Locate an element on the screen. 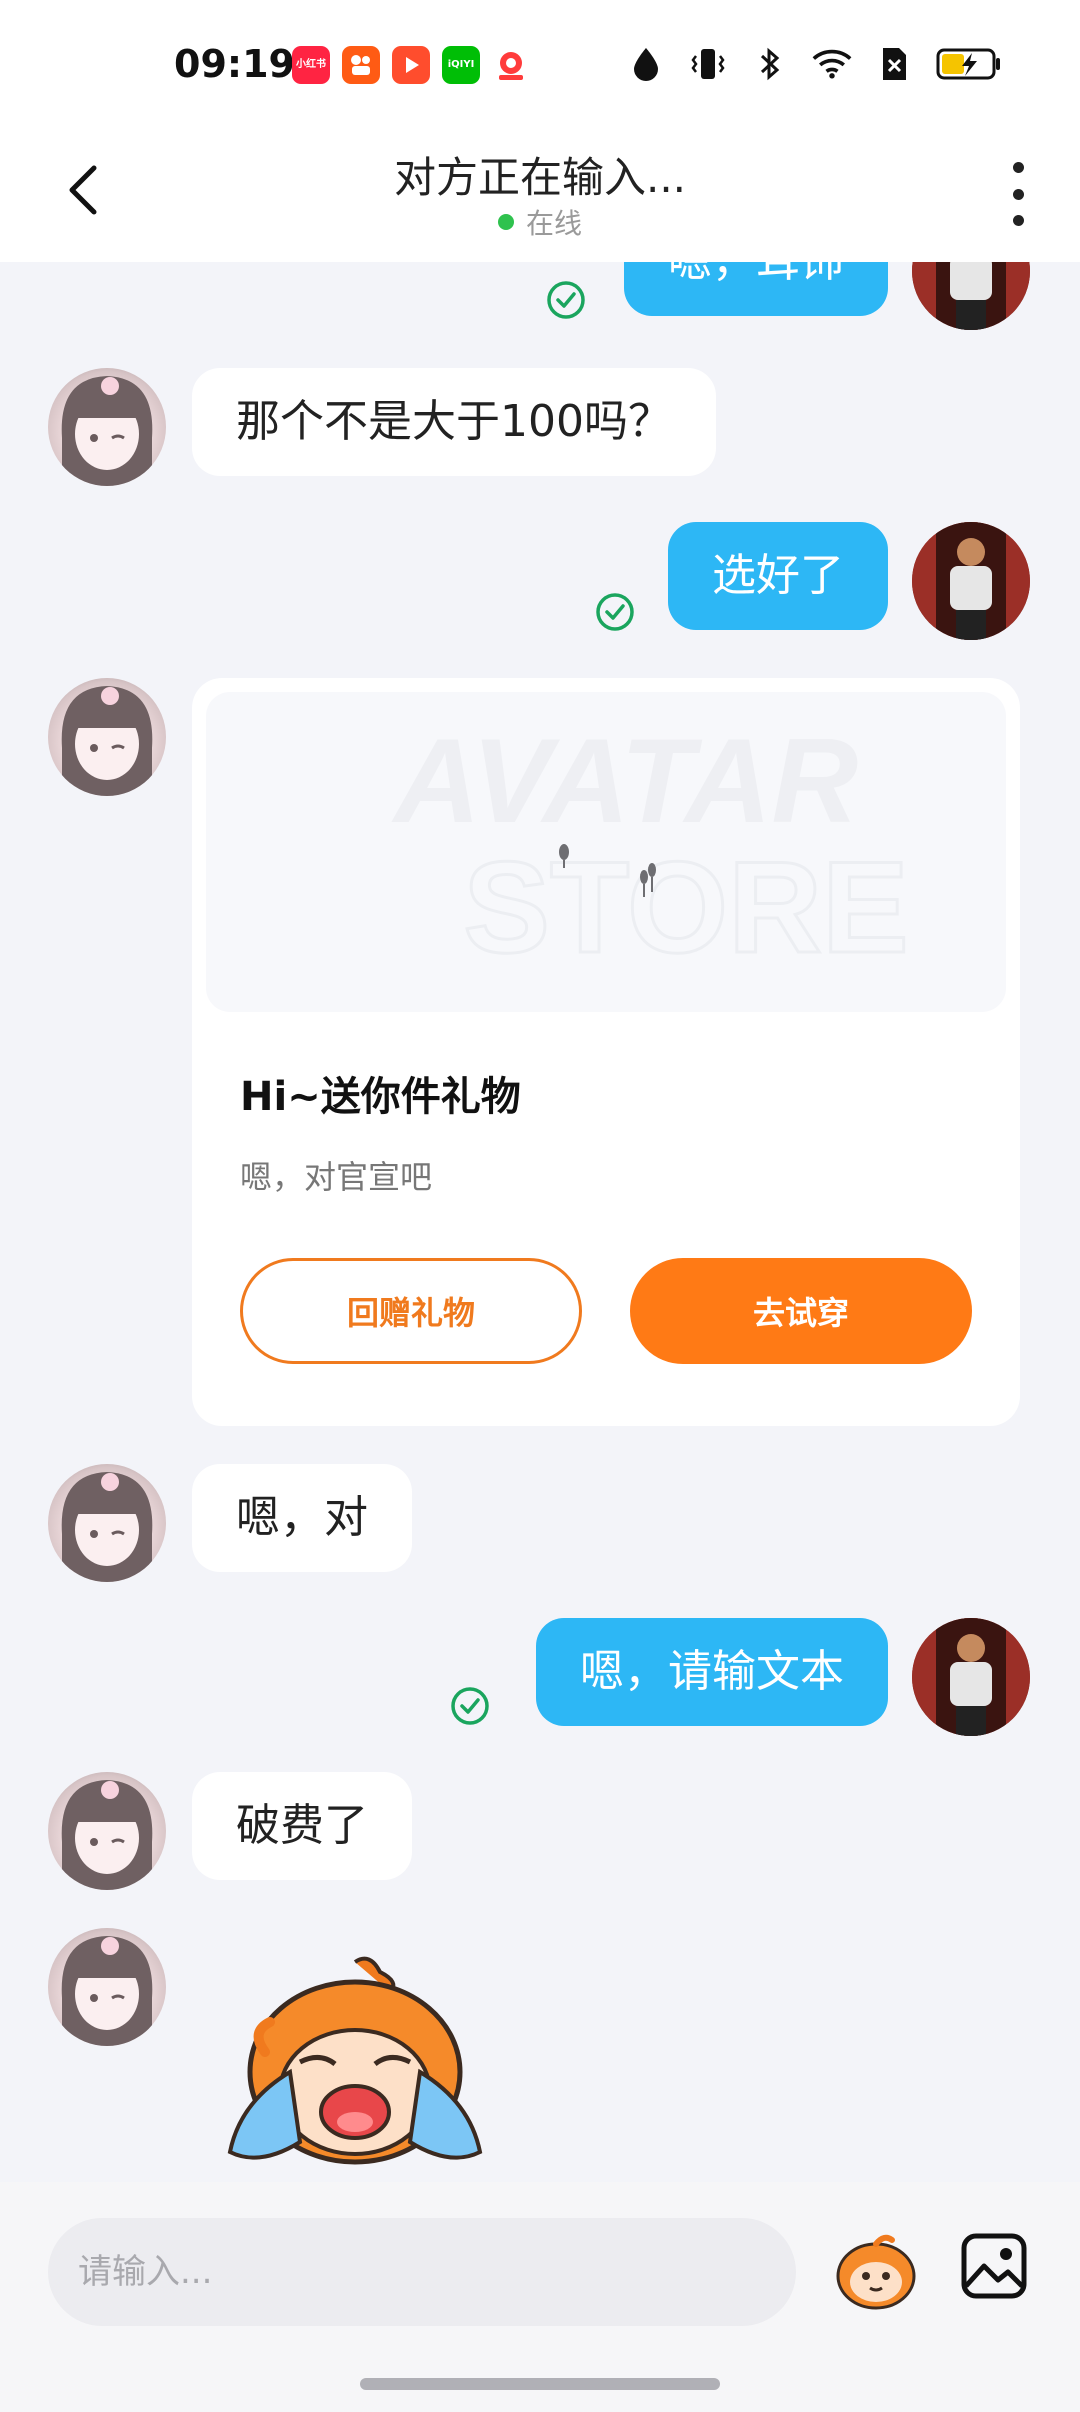 This screenshot has width=1080, height=2412. image-picker-button is located at coordinates (994, 2266).